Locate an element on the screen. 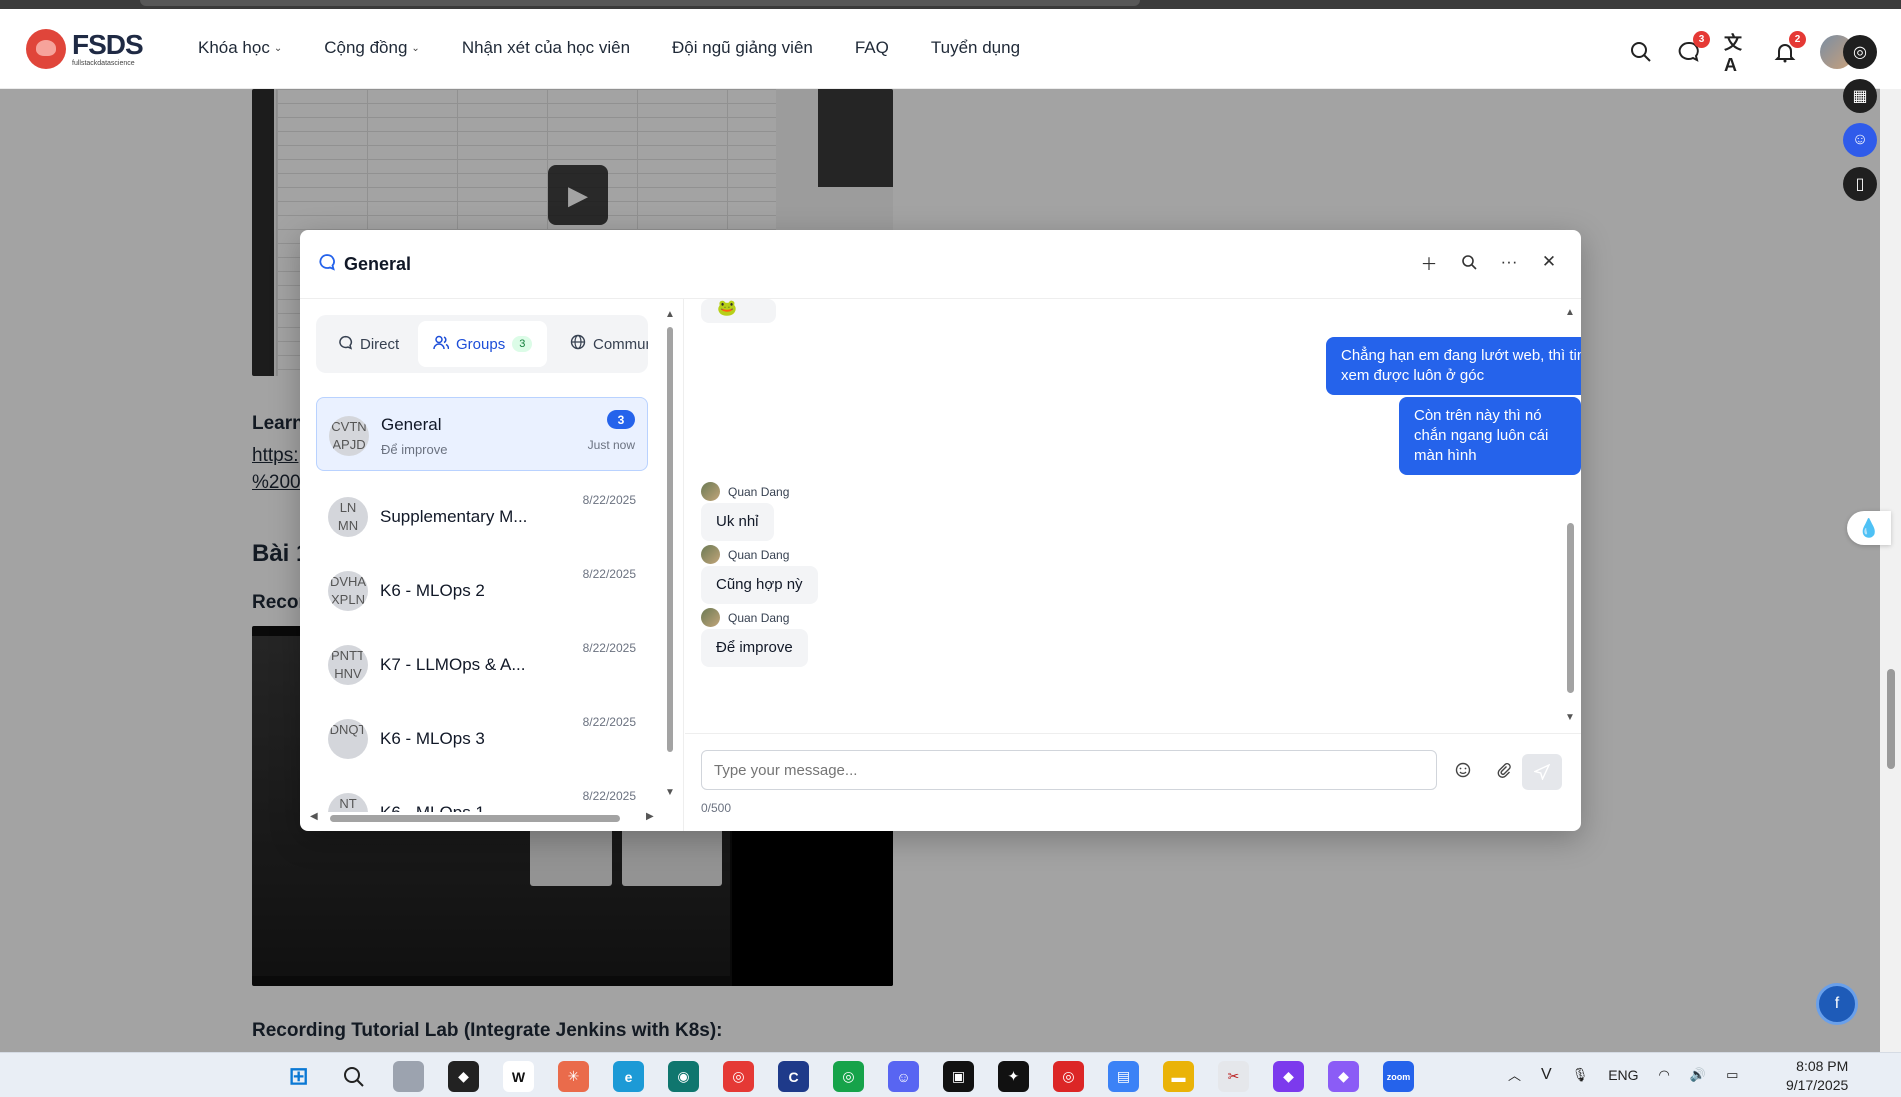 This screenshot has height=1097, width=1901. conversation-item: DVHA XPLN K6 - MLOps 2 8/22/2025 is located at coordinates (482, 590).